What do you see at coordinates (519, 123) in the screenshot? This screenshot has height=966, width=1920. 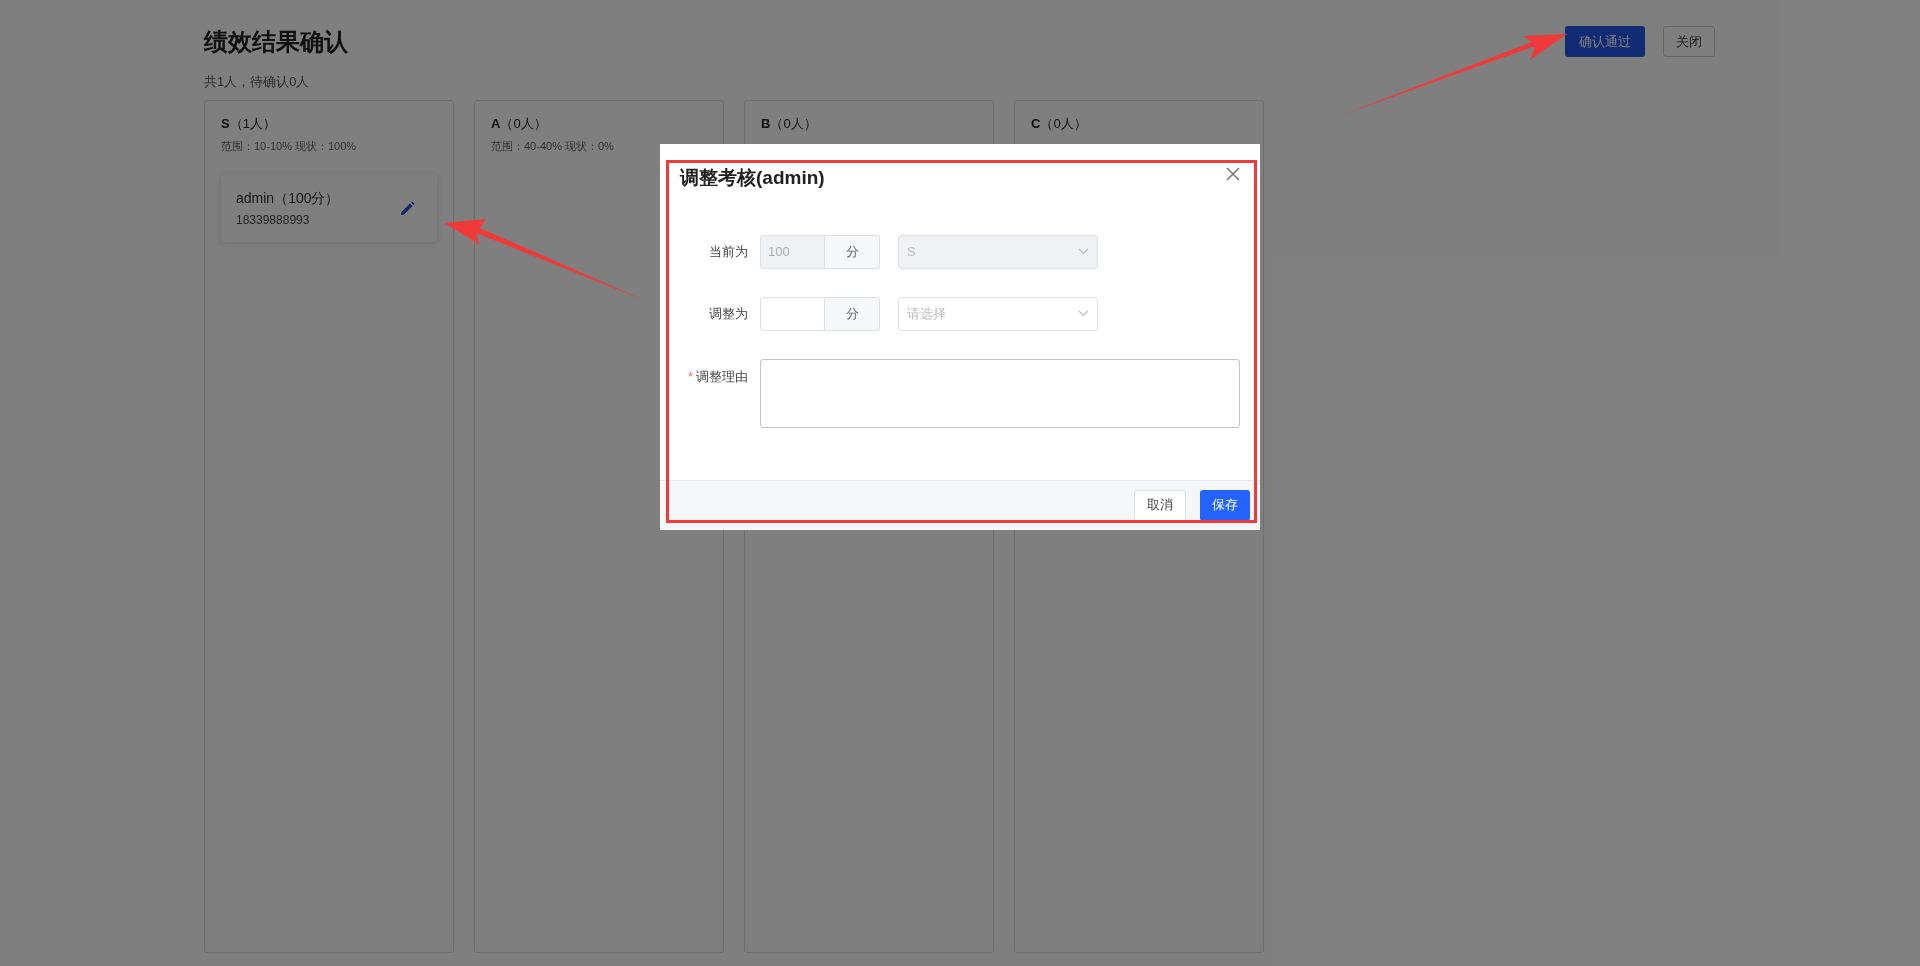 I see `column-heading: A（0人）` at bounding box center [519, 123].